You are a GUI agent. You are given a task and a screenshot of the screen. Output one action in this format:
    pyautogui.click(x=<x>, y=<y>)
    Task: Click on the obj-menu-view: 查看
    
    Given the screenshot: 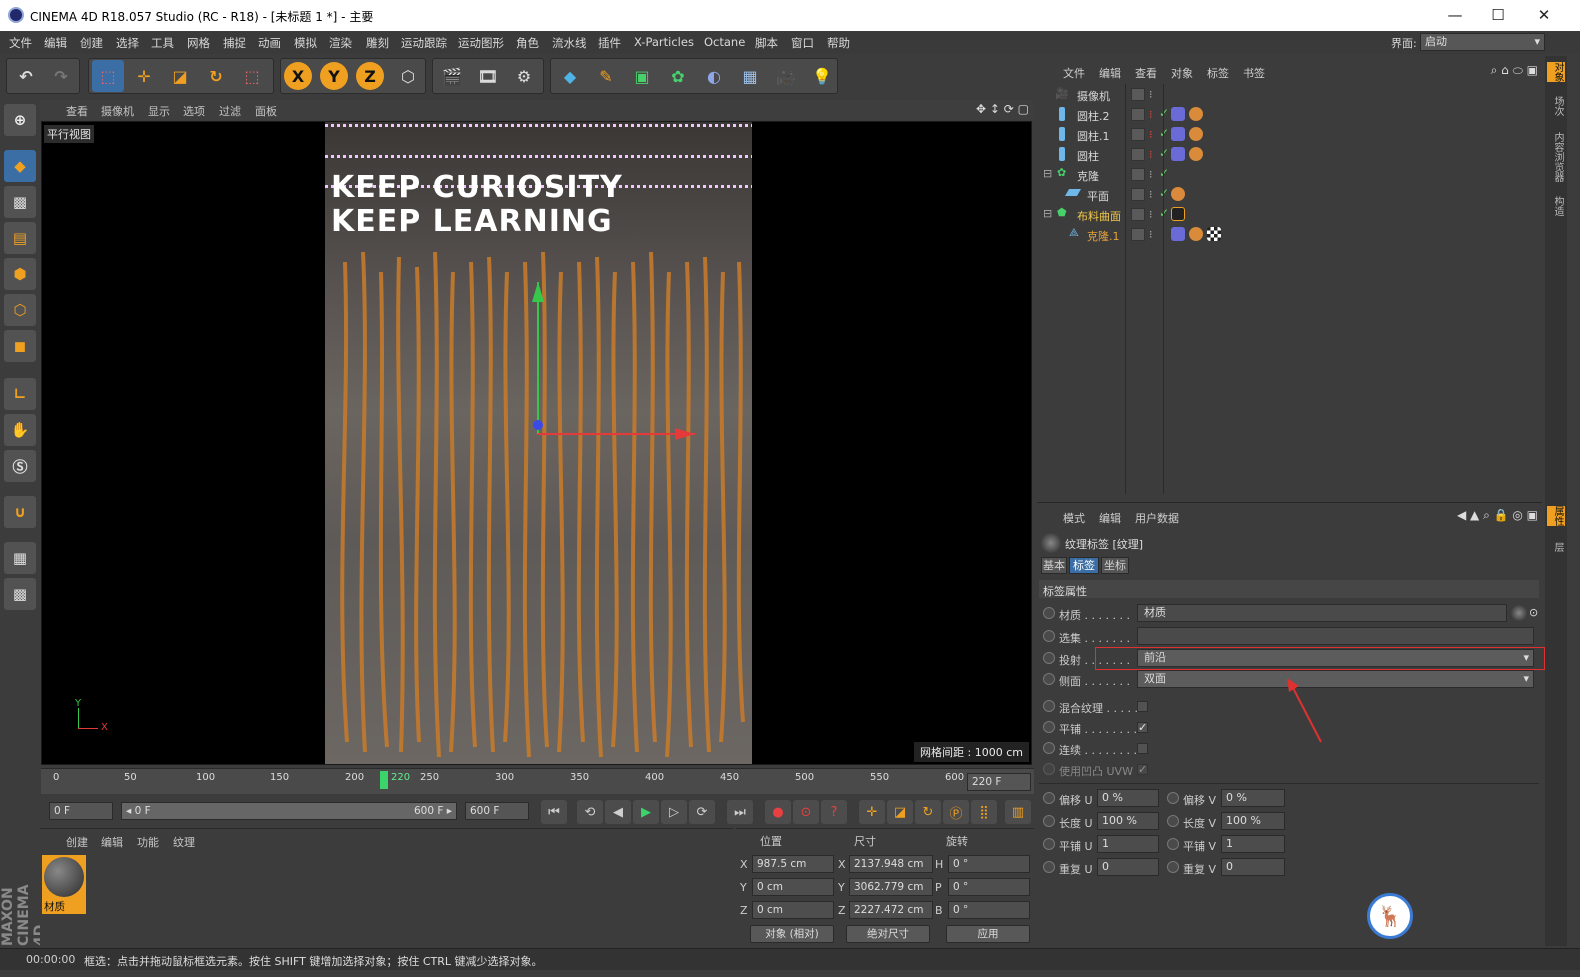 What is the action you would take?
    pyautogui.click(x=1146, y=73)
    